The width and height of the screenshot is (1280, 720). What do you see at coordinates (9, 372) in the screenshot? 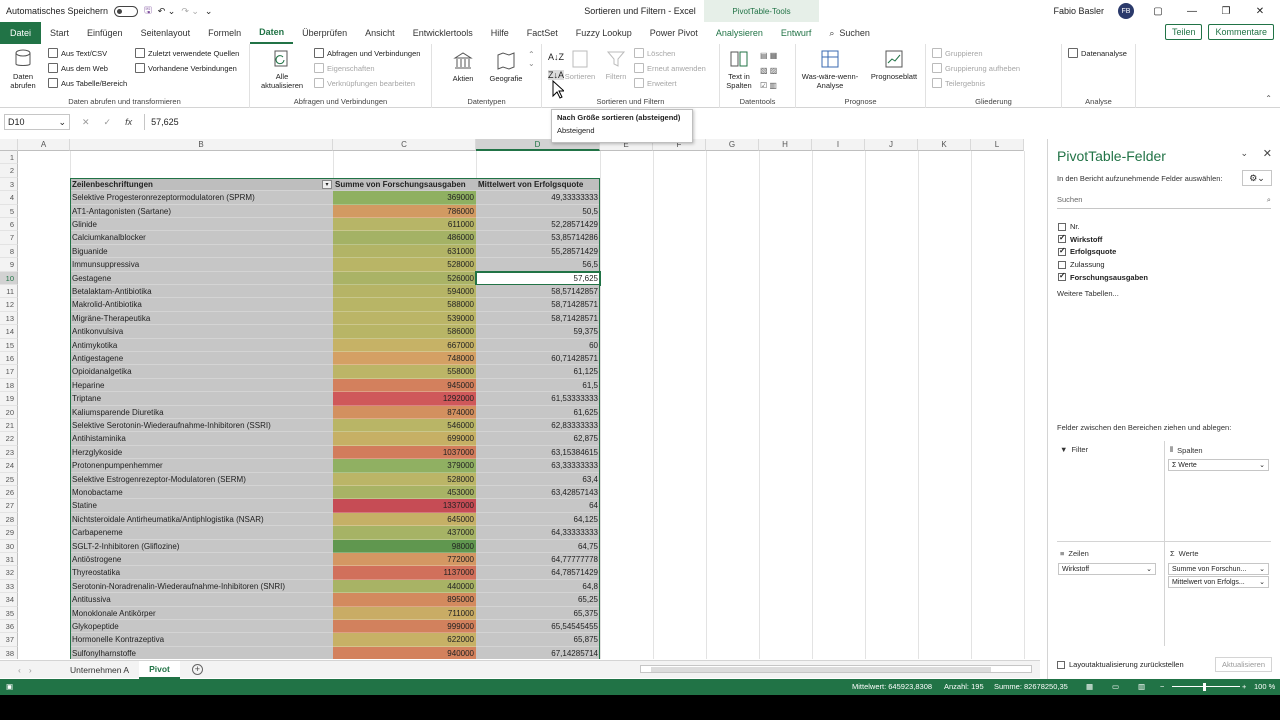
I see `row-header: 17` at bounding box center [9, 372].